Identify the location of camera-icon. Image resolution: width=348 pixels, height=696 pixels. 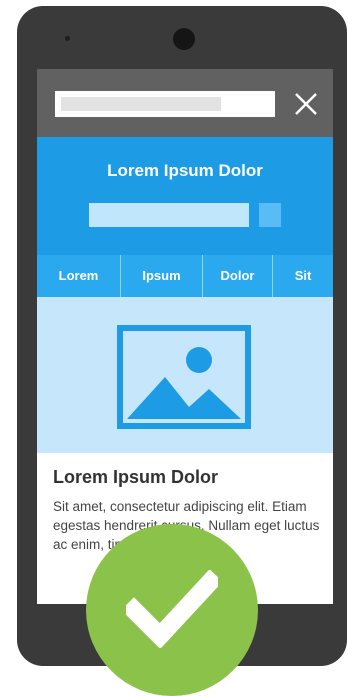
(184, 39).